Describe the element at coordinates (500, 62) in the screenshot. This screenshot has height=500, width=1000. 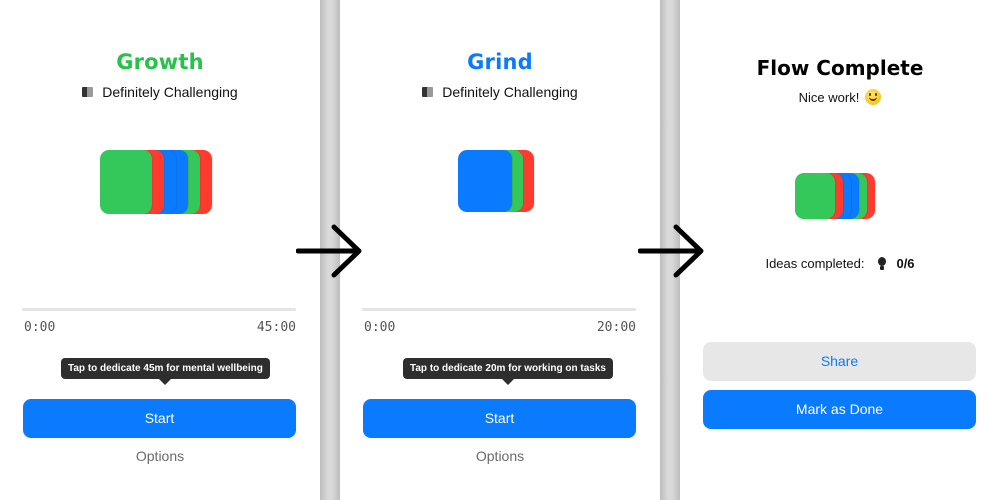
I see `page-title: Grind` at that location.